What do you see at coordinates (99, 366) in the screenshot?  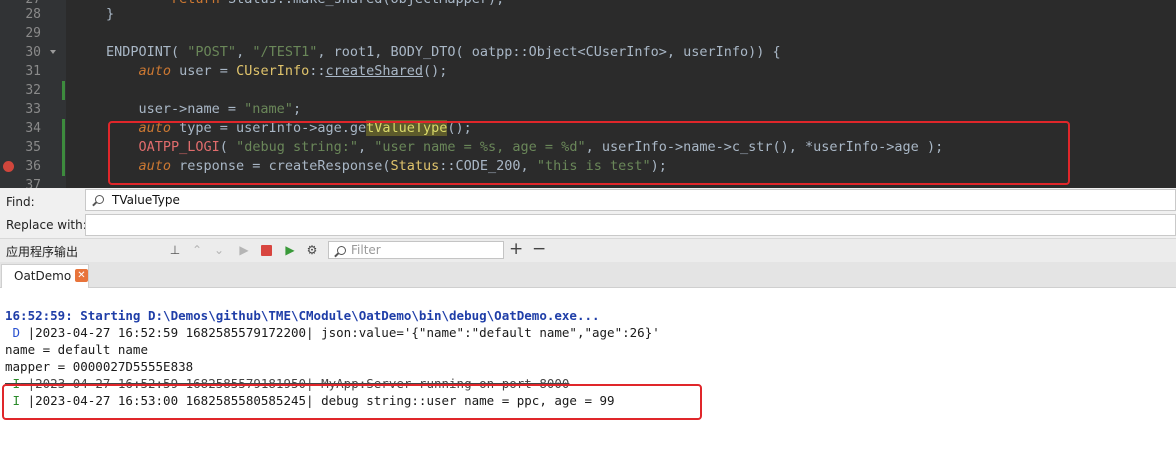 I see `output-line: mapper = 0000027D5555E838` at bounding box center [99, 366].